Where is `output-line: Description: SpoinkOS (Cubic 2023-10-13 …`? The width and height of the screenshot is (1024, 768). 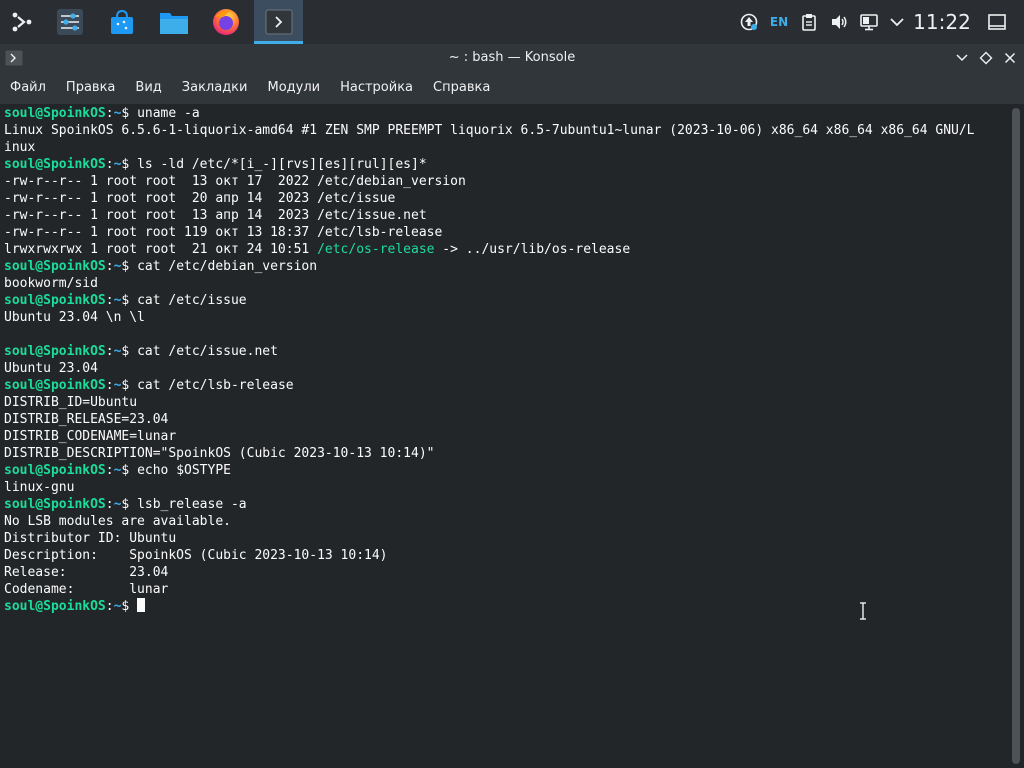 output-line: Description: SpoinkOS (Cubic 2023-10-13 … is located at coordinates (196, 555).